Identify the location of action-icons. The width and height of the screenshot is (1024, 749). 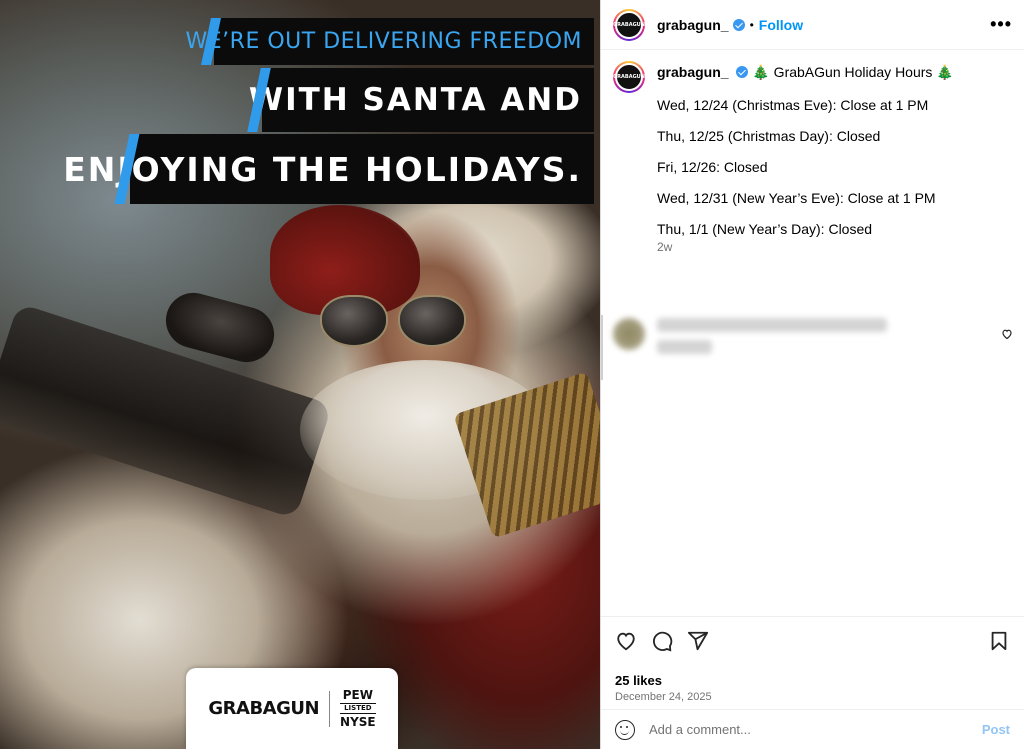
(812, 641).